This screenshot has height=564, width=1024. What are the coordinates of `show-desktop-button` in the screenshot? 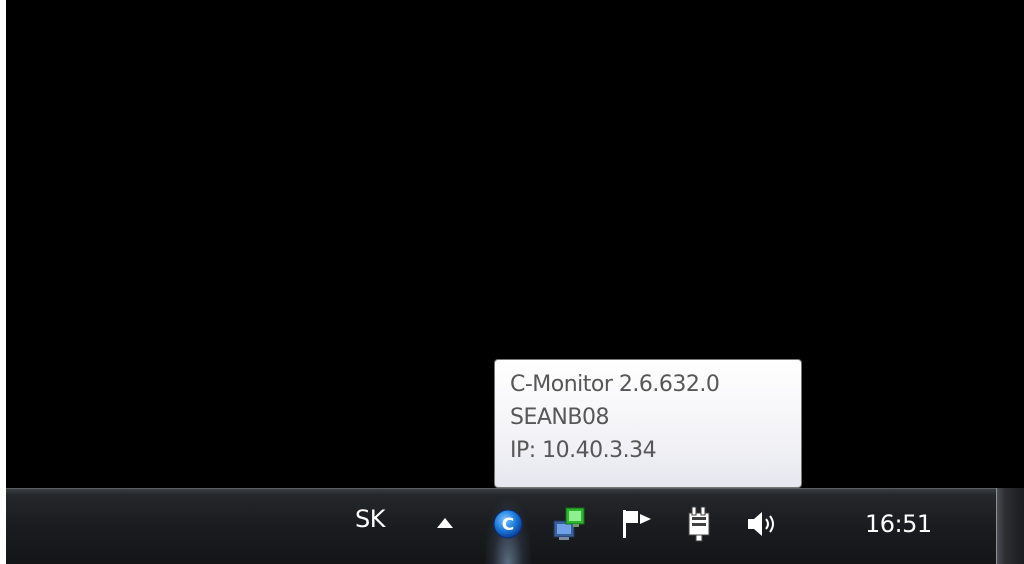 It's located at (1010, 526).